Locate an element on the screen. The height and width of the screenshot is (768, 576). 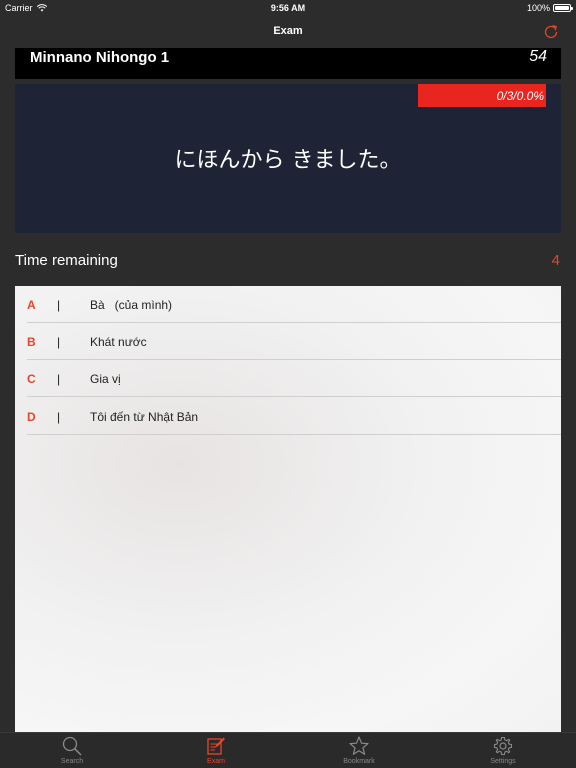
search-icon is located at coordinates (72, 746).